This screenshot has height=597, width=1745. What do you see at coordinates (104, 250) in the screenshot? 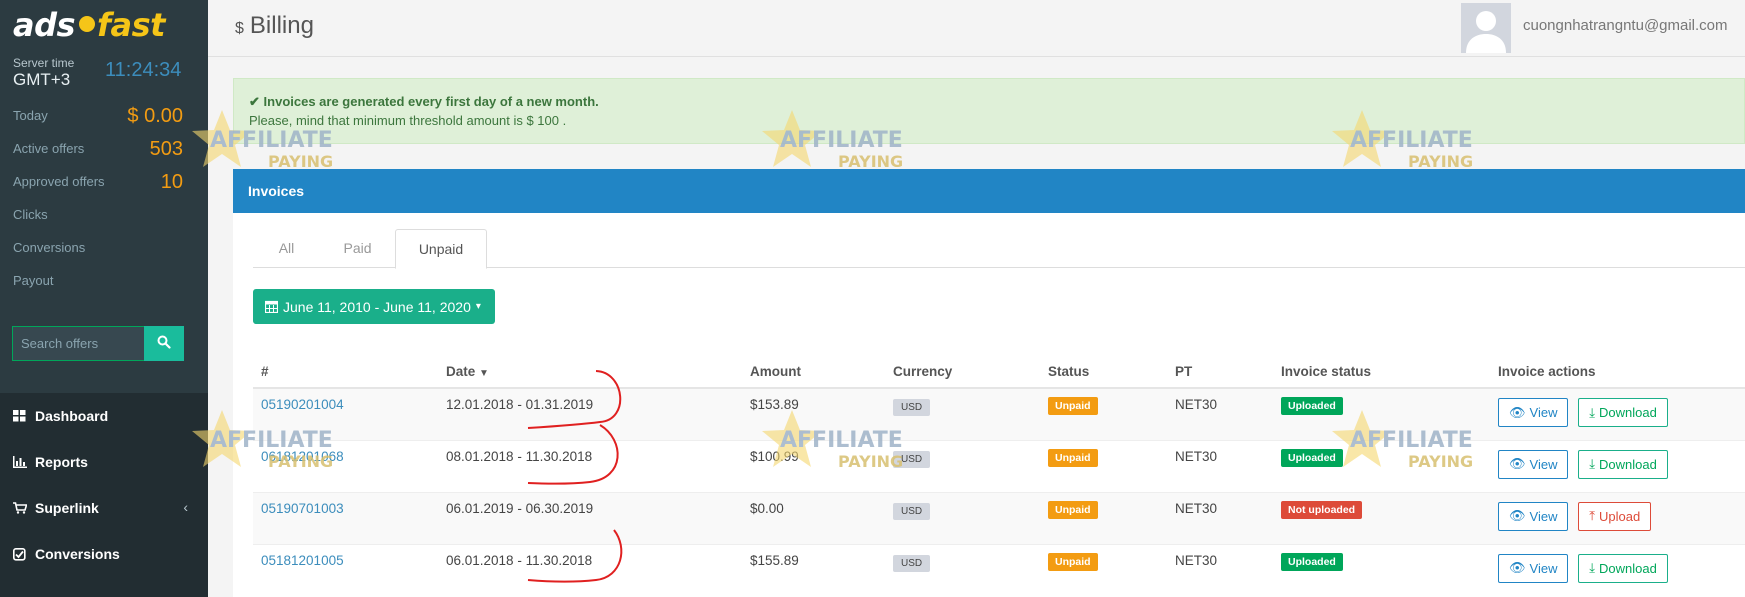
I see `stat-conversions: Conversions` at bounding box center [104, 250].